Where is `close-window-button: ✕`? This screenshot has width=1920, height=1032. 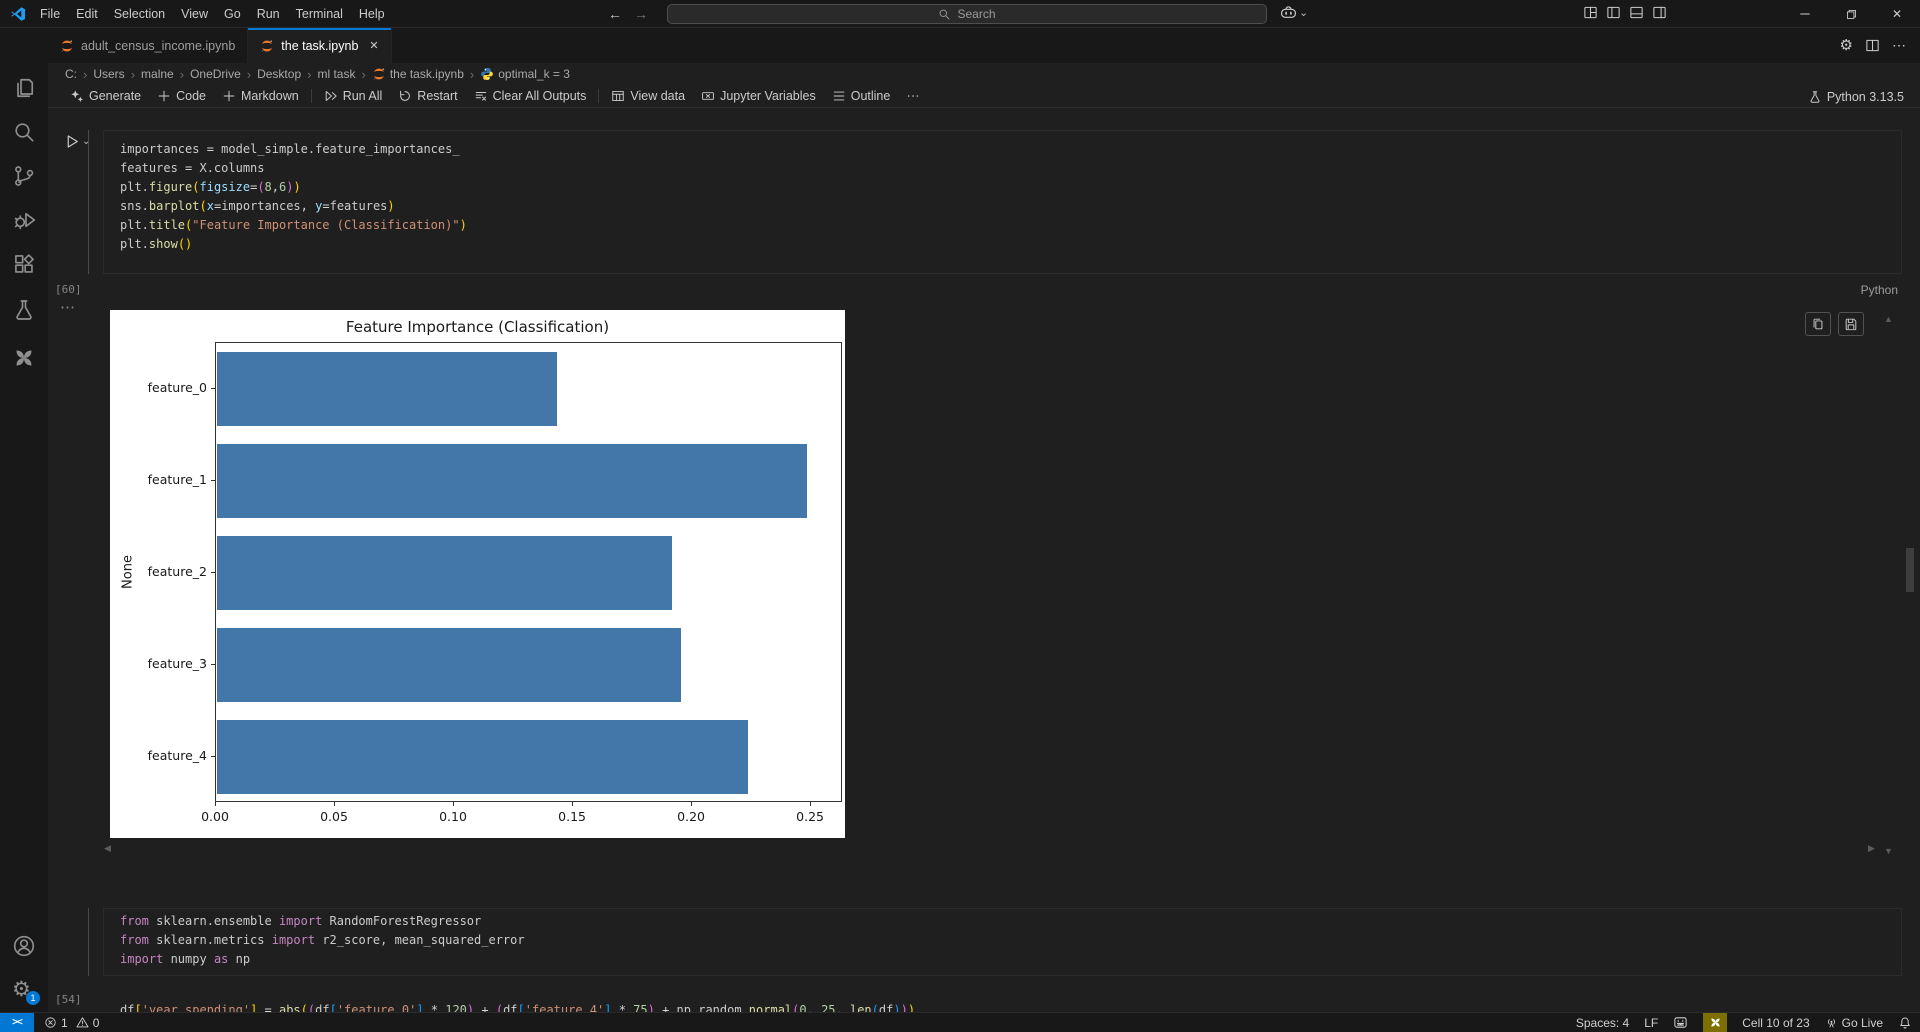
close-window-button: ✕ is located at coordinates (1897, 14).